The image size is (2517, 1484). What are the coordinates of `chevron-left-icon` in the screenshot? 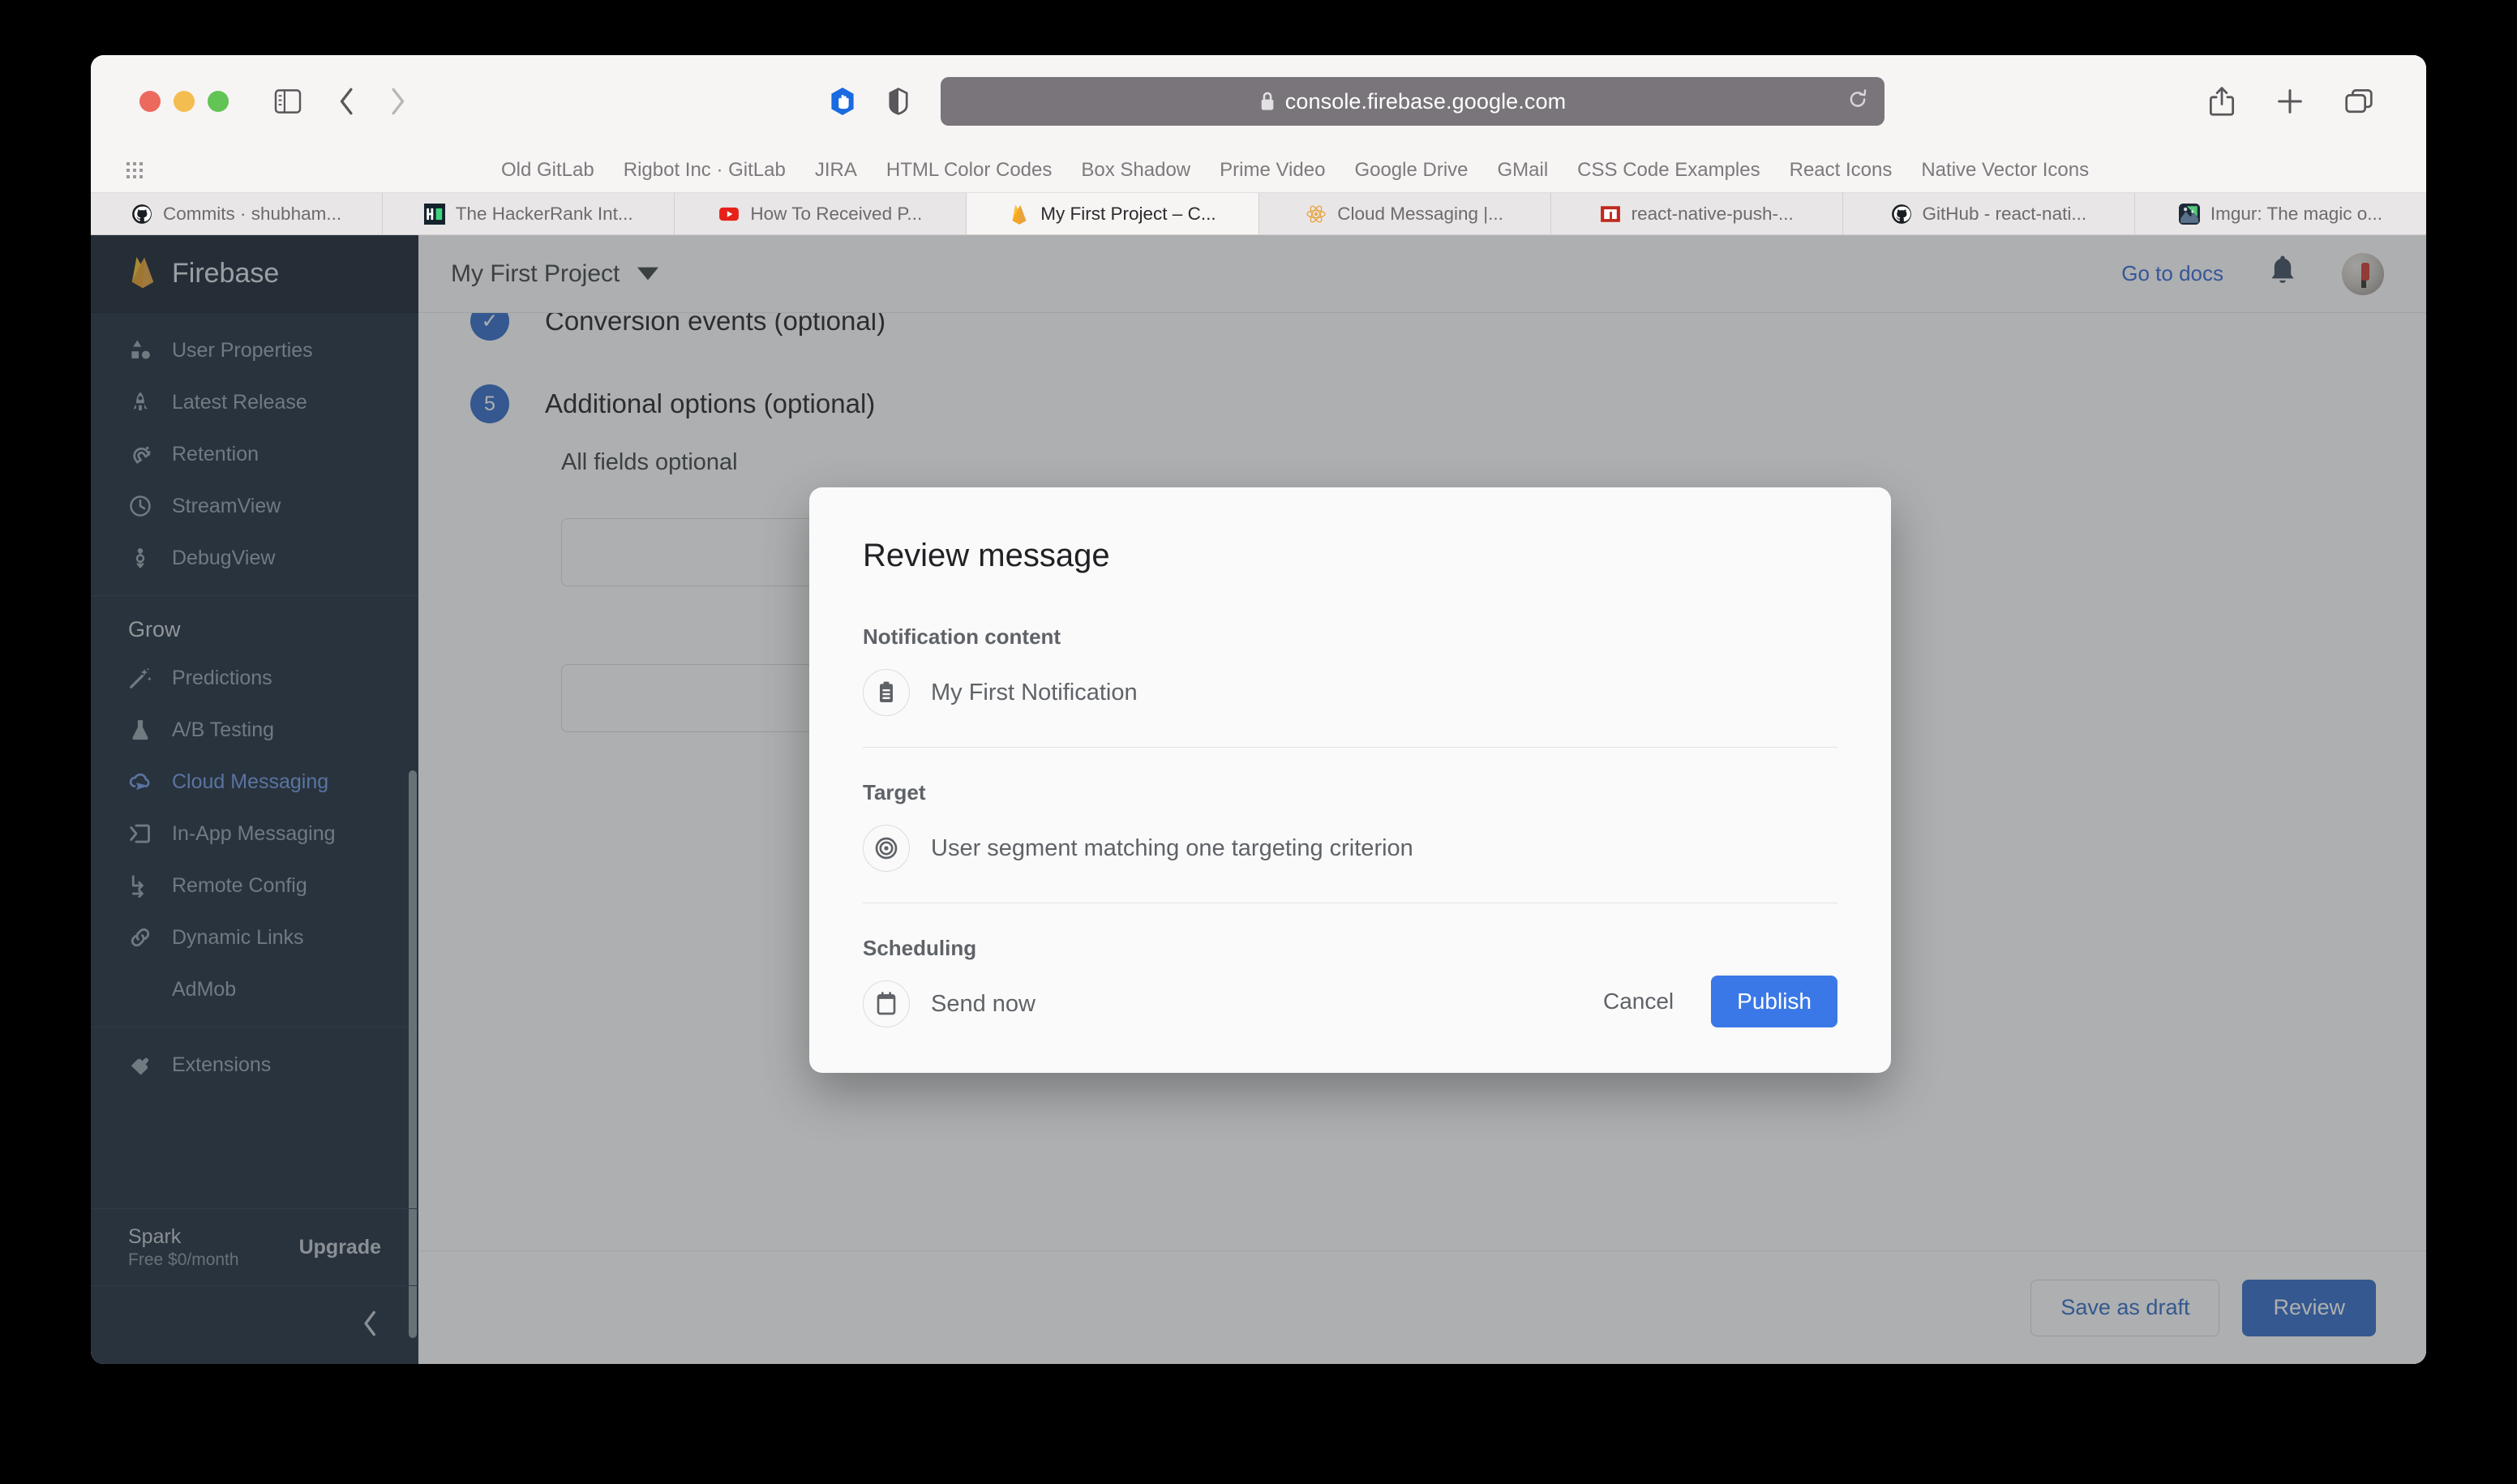 It's located at (347, 101).